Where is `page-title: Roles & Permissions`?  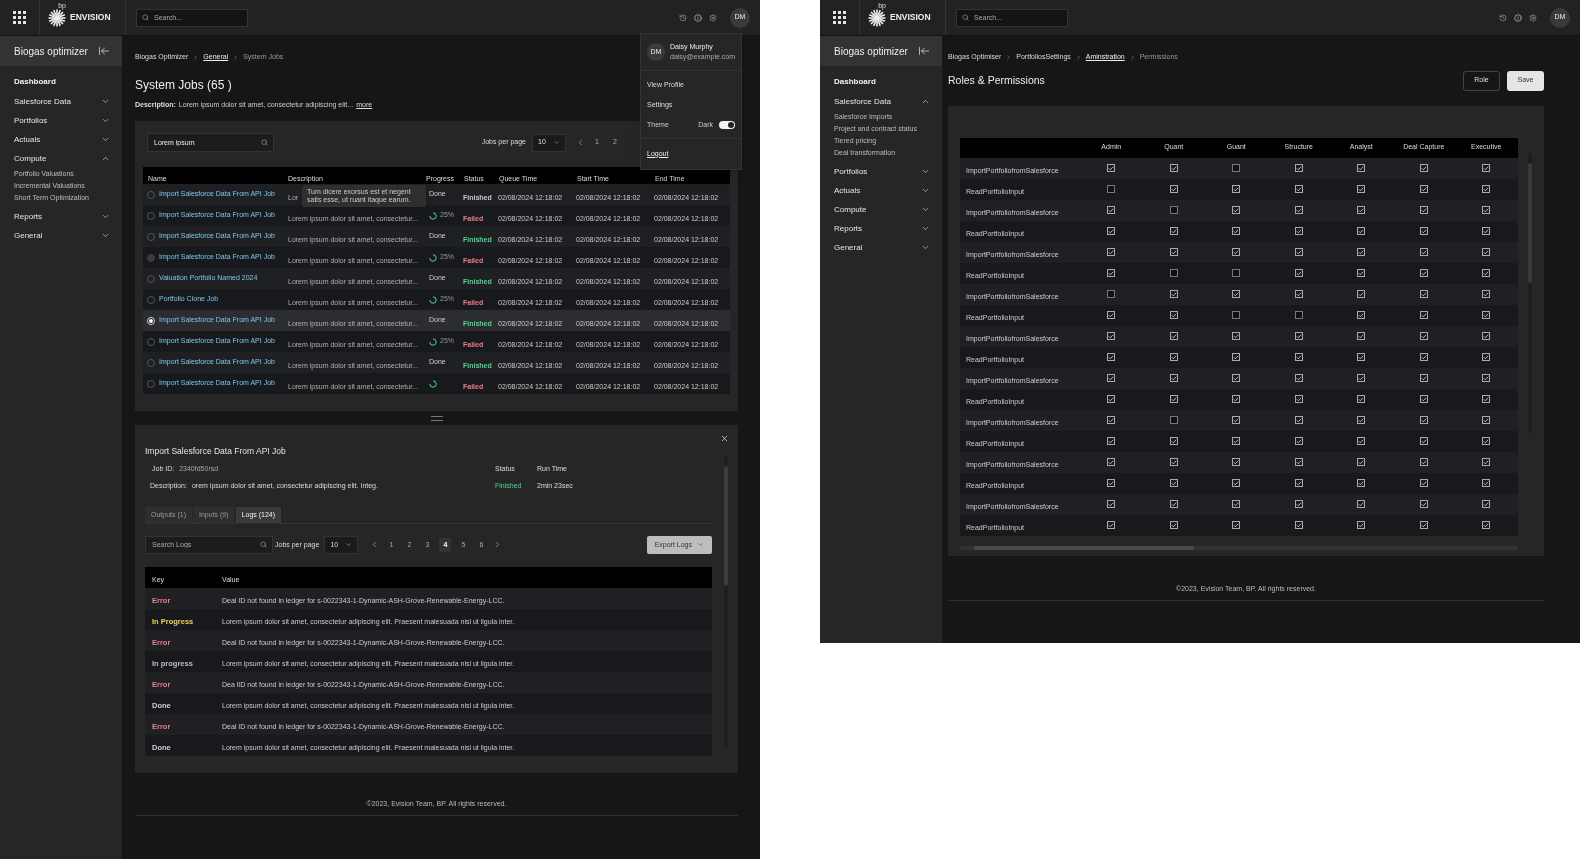
page-title: Roles & Permissions is located at coordinates (996, 80).